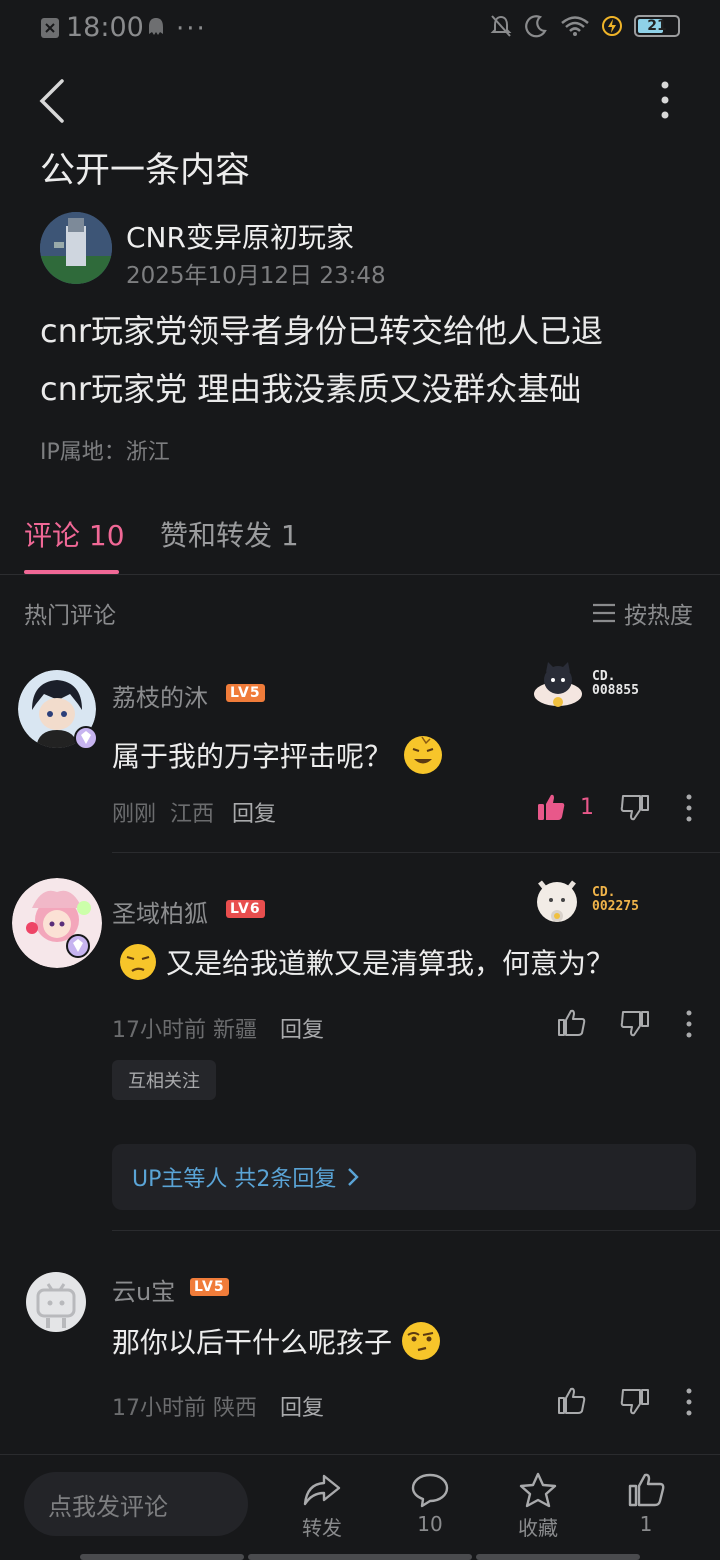 This screenshot has height=1560, width=720. I want to click on hot-comments-label: 热门评论, so click(70, 616).